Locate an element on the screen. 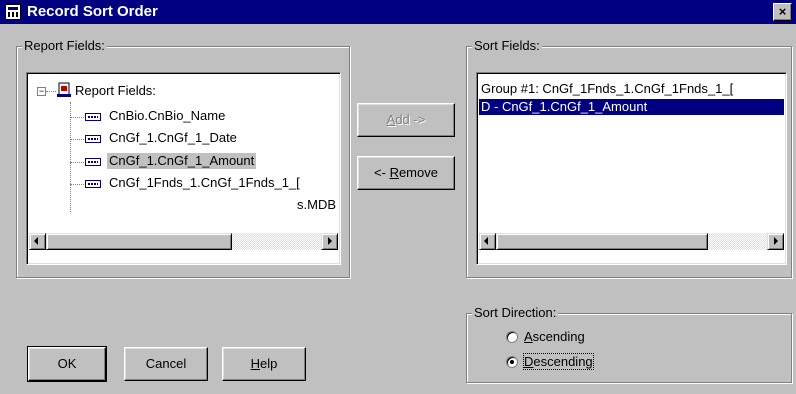 This screenshot has width=796, height=394. tree-root-label: Report Fields: is located at coordinates (115, 91).